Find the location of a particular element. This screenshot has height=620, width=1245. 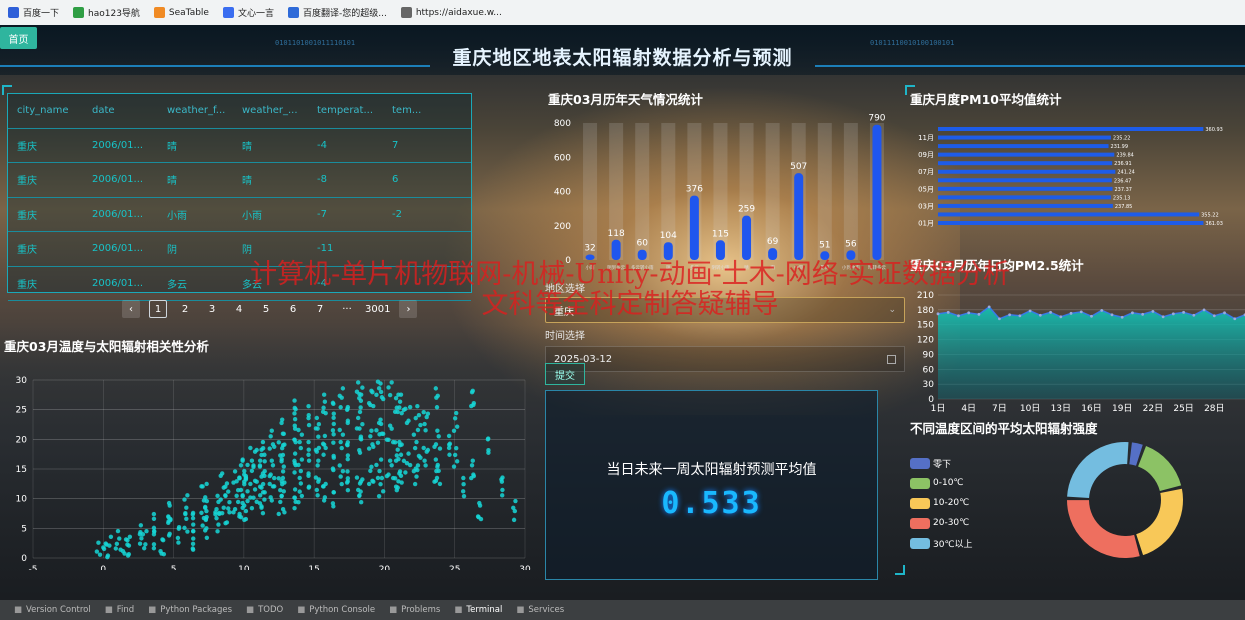

status-tab-3: ■ TODO is located at coordinates (264, 610).